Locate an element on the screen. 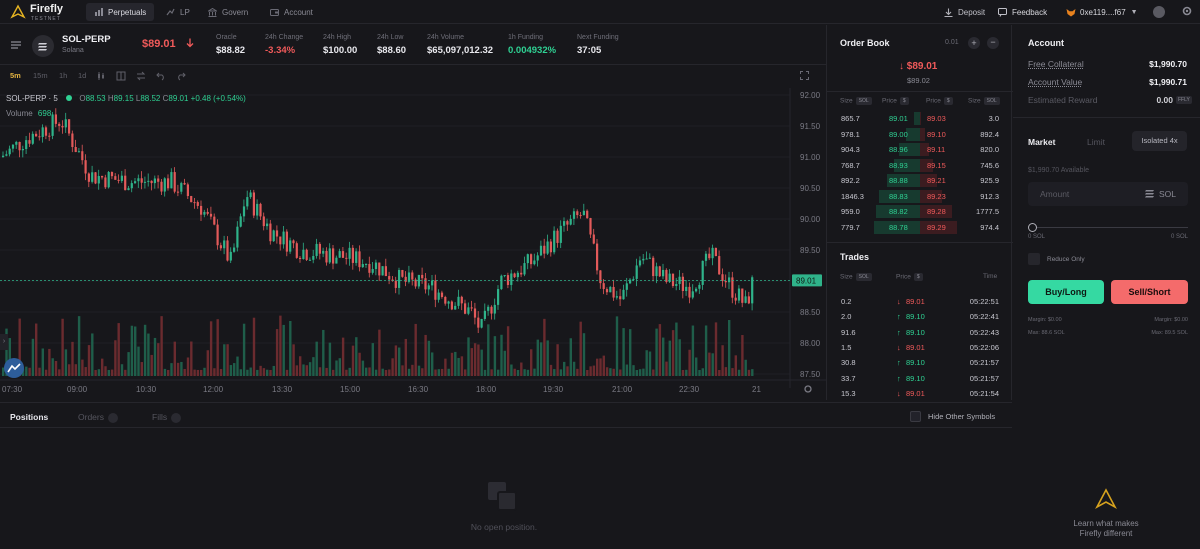 The width and height of the screenshot is (1200, 549). amount-input: Amount SOL is located at coordinates (1108, 194).